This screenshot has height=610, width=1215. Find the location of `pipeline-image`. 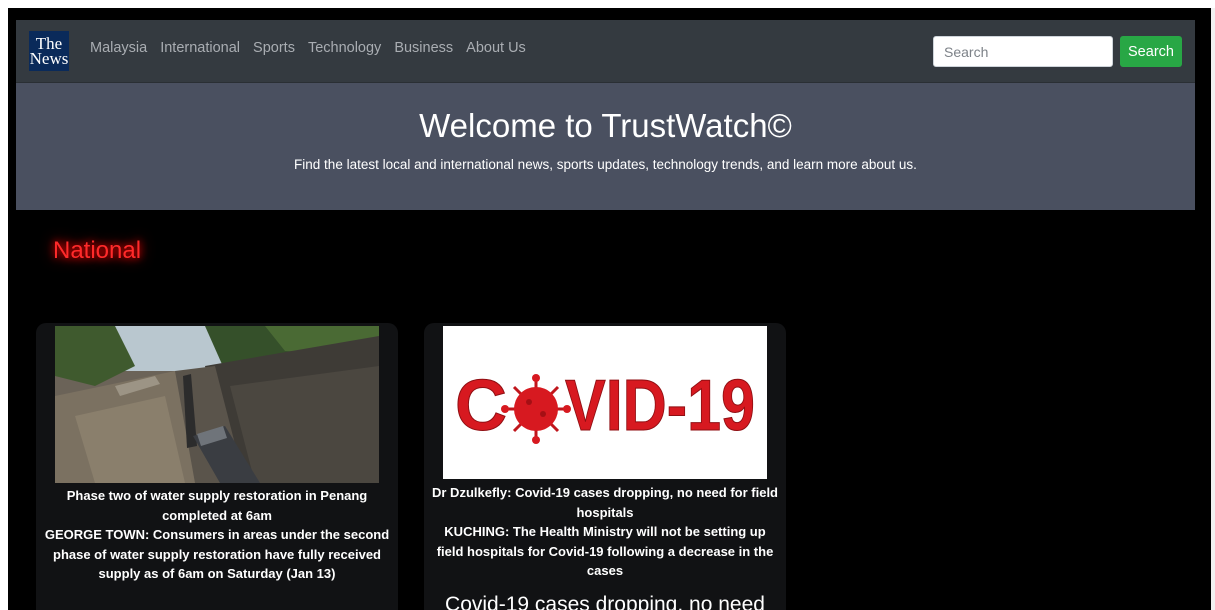

pipeline-image is located at coordinates (217, 404).